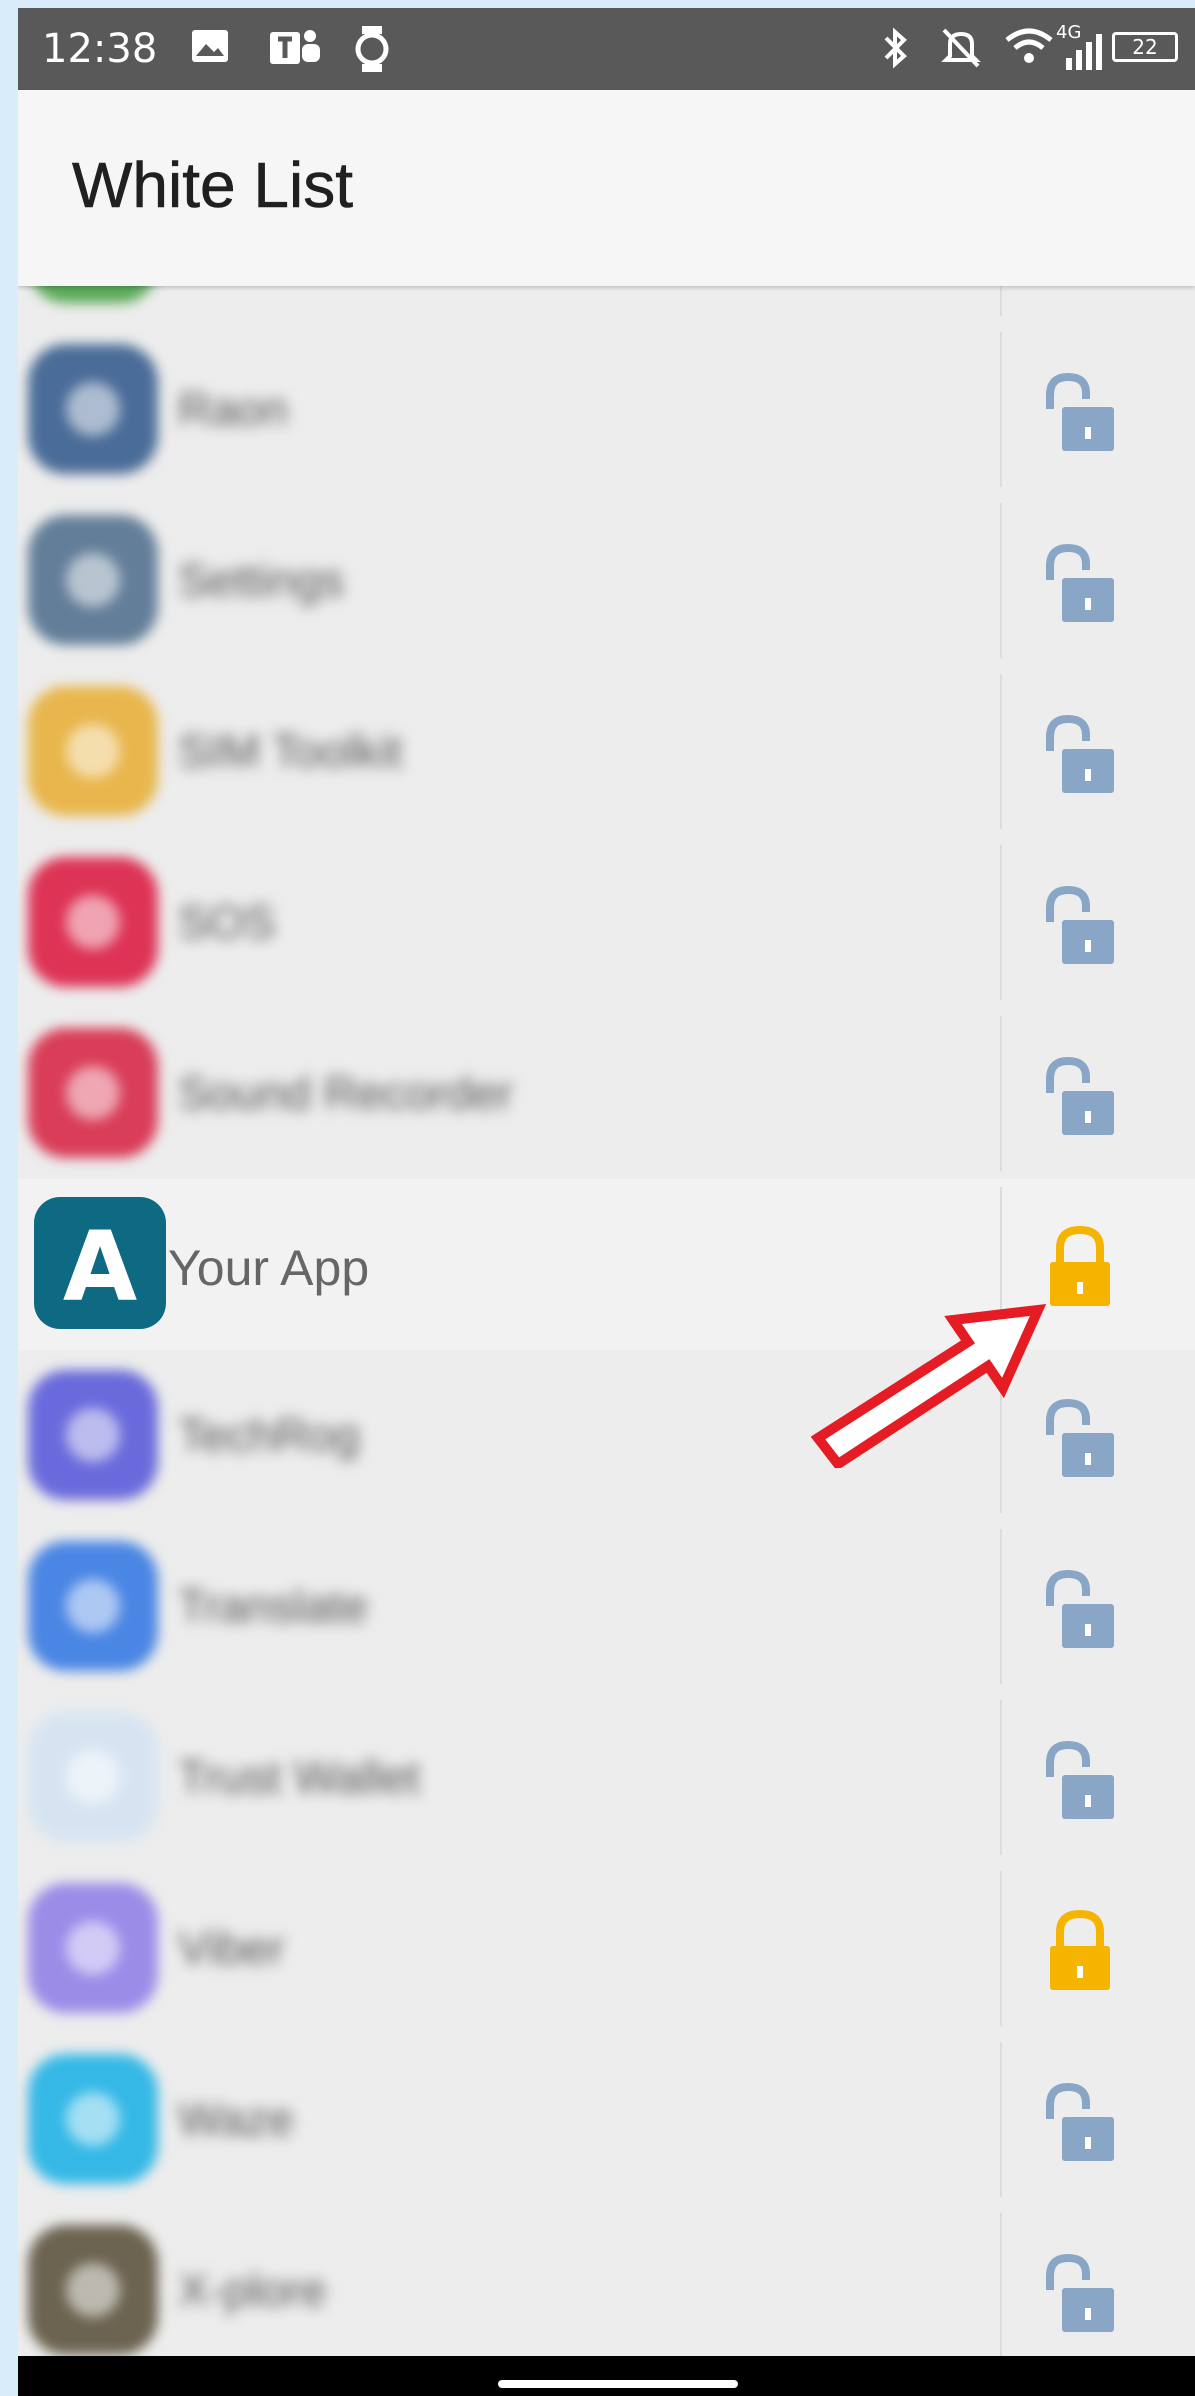 The height and width of the screenshot is (2396, 1195). Describe the element at coordinates (345, 1093) in the screenshot. I see `app-name: Sound Recorder` at that location.